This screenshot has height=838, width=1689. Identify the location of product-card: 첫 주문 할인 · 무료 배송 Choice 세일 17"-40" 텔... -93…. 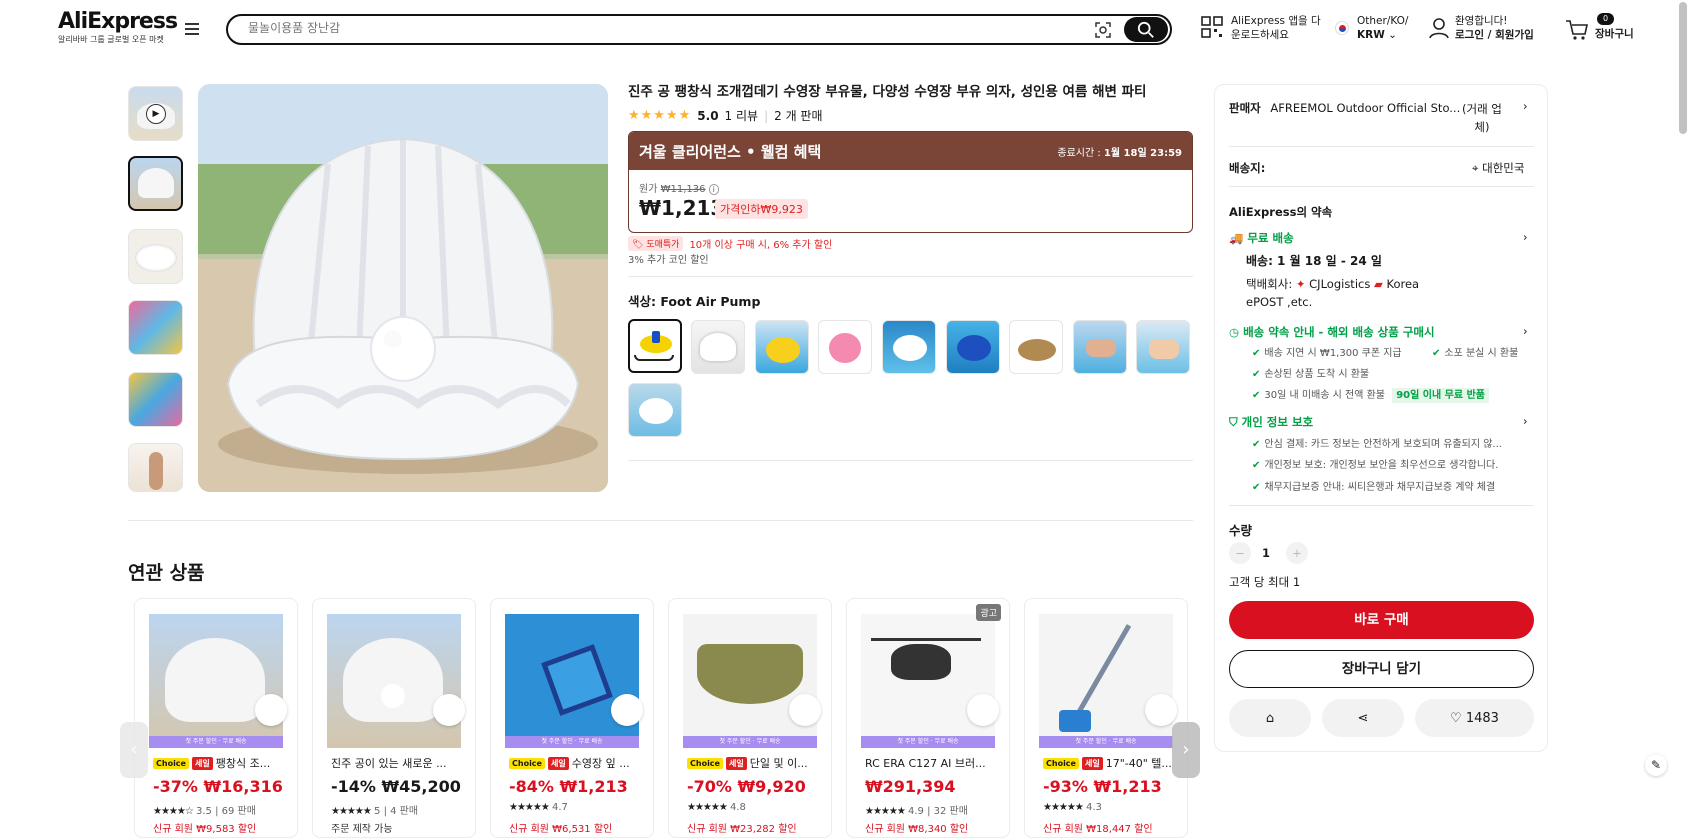
(1106, 718).